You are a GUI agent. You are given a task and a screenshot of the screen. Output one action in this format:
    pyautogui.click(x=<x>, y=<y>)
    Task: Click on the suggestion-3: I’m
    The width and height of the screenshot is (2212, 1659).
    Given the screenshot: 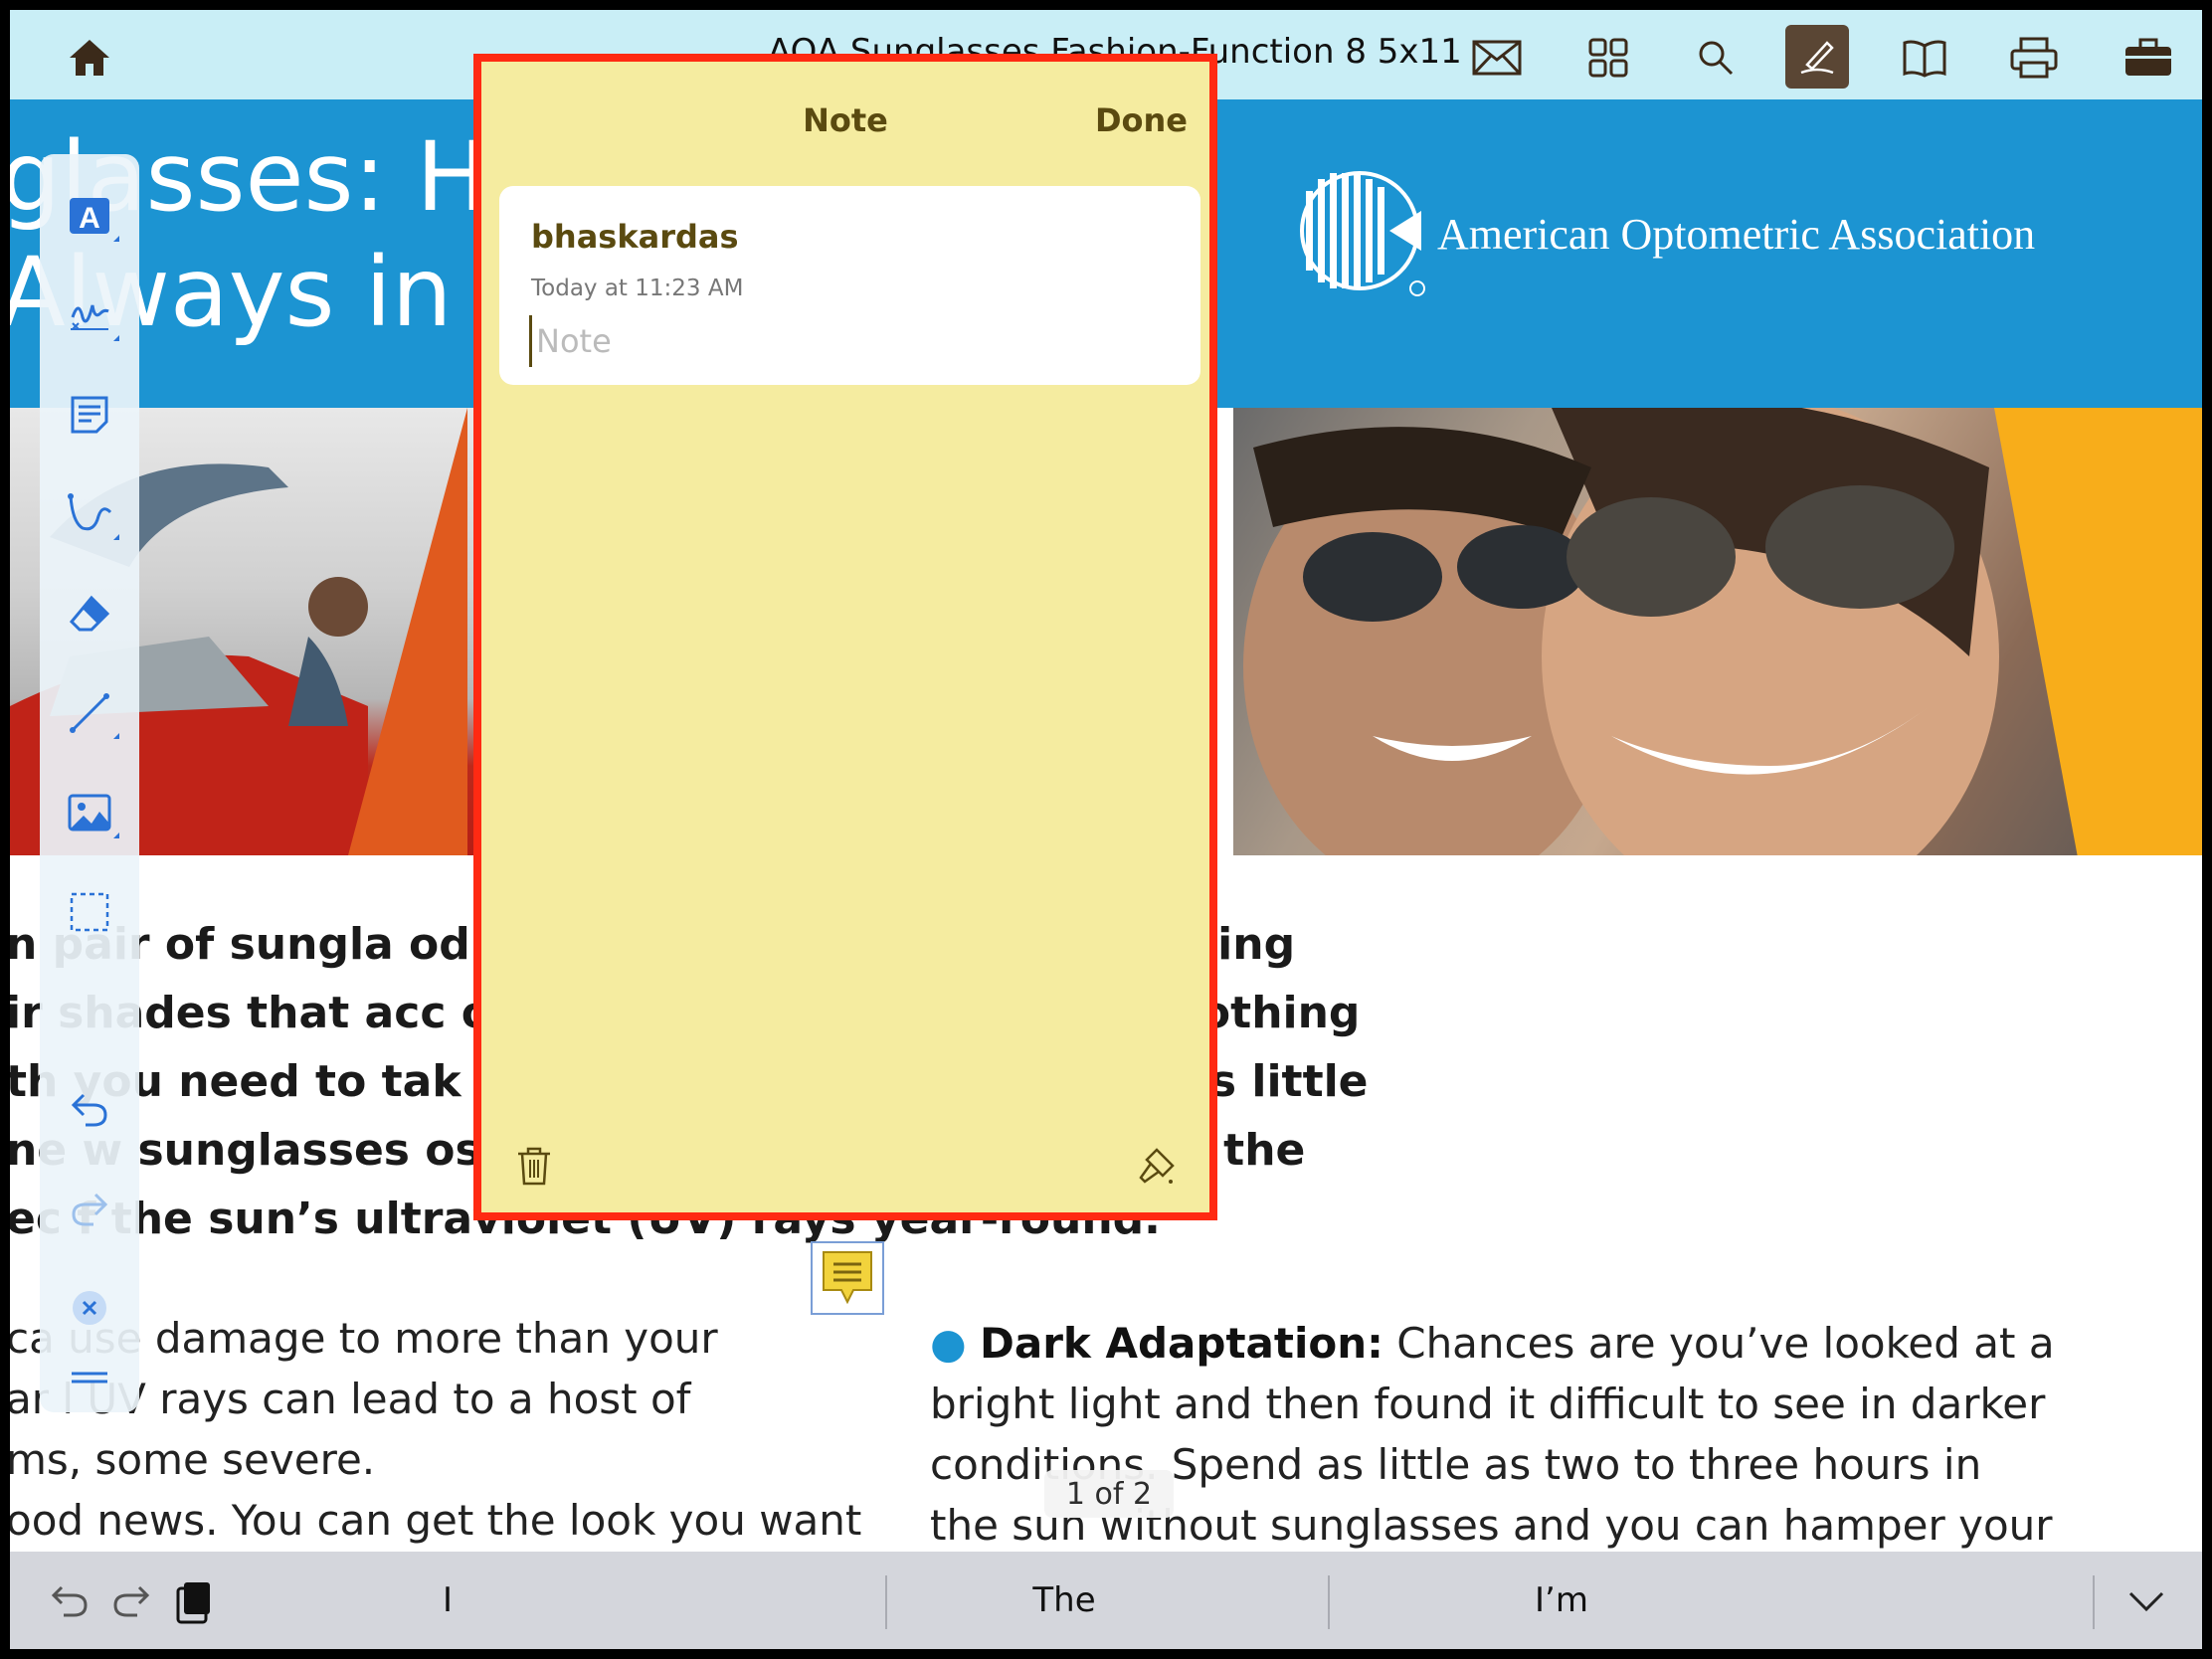 What is the action you would take?
    pyautogui.click(x=1561, y=1600)
    